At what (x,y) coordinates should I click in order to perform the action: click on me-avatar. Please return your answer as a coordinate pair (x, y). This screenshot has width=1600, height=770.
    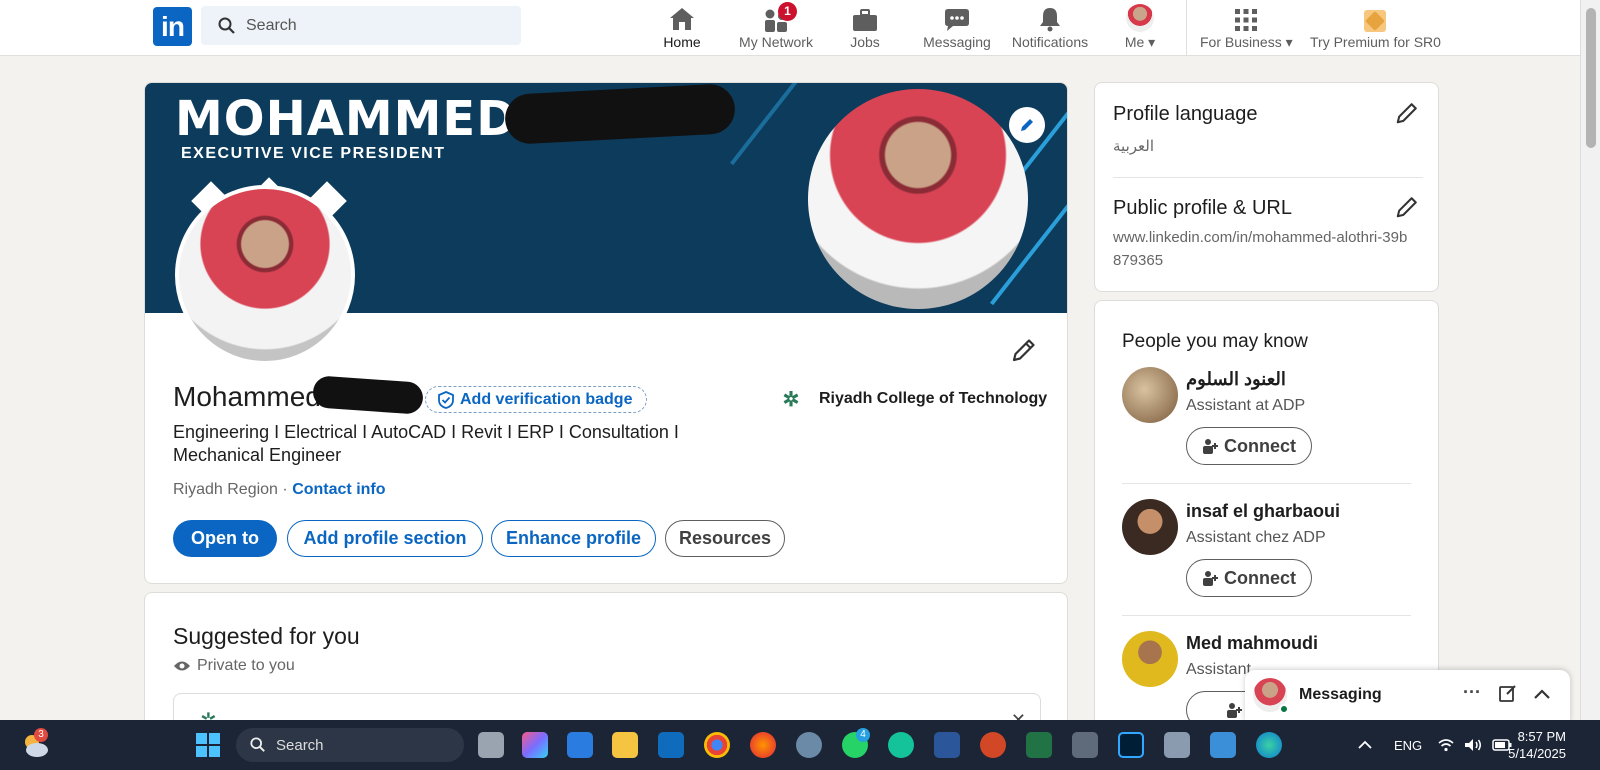
    Looking at the image, I should click on (1140, 18).